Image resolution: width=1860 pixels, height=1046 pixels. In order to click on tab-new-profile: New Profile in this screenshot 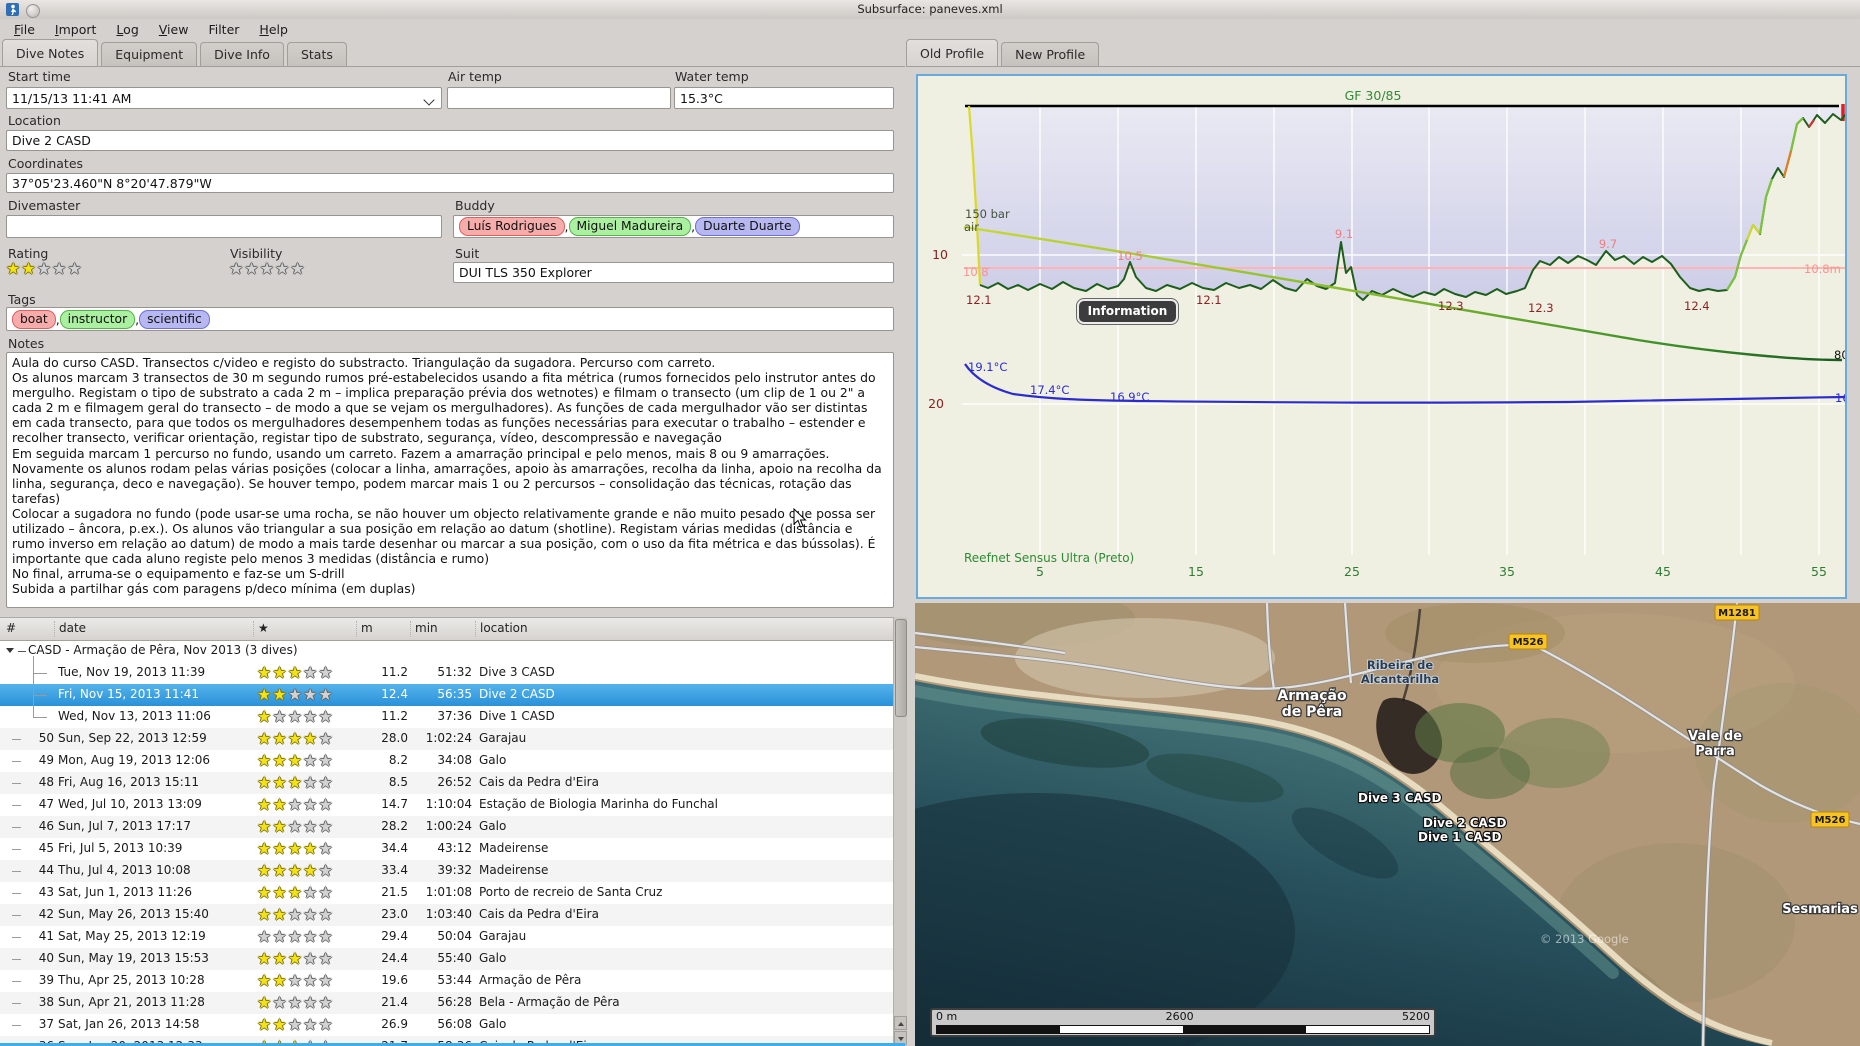, I will do `click(1050, 54)`.